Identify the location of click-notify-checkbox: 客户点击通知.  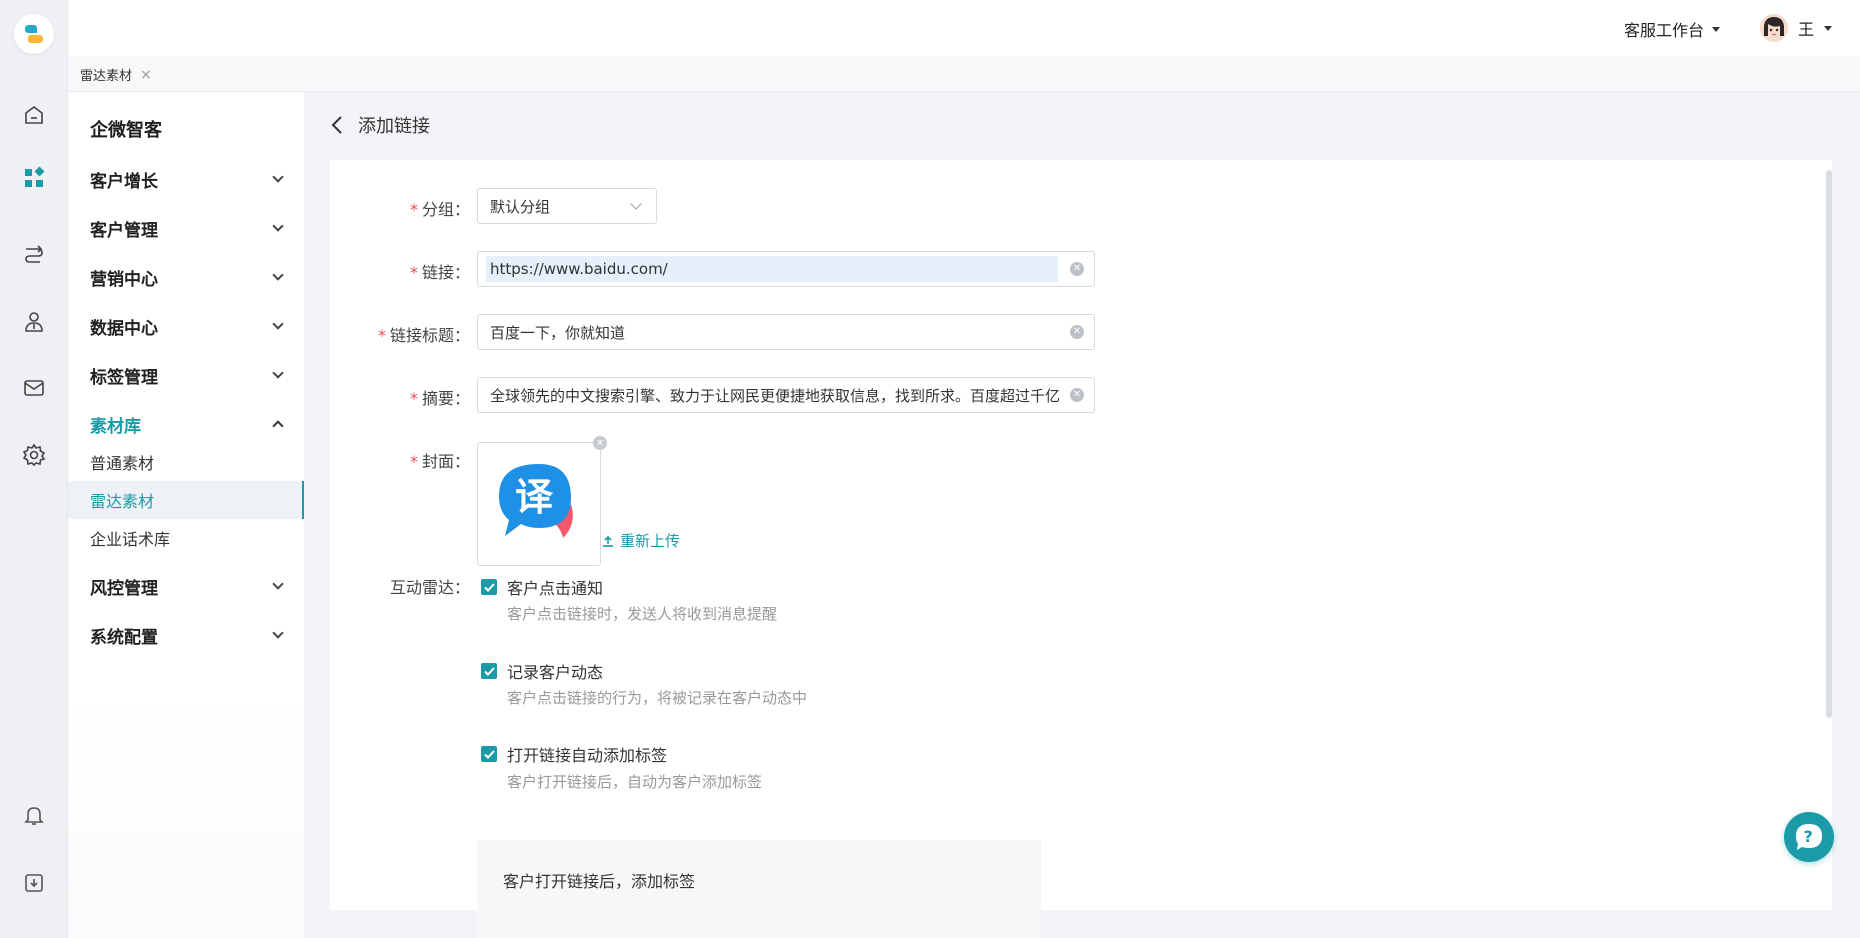
(542, 587).